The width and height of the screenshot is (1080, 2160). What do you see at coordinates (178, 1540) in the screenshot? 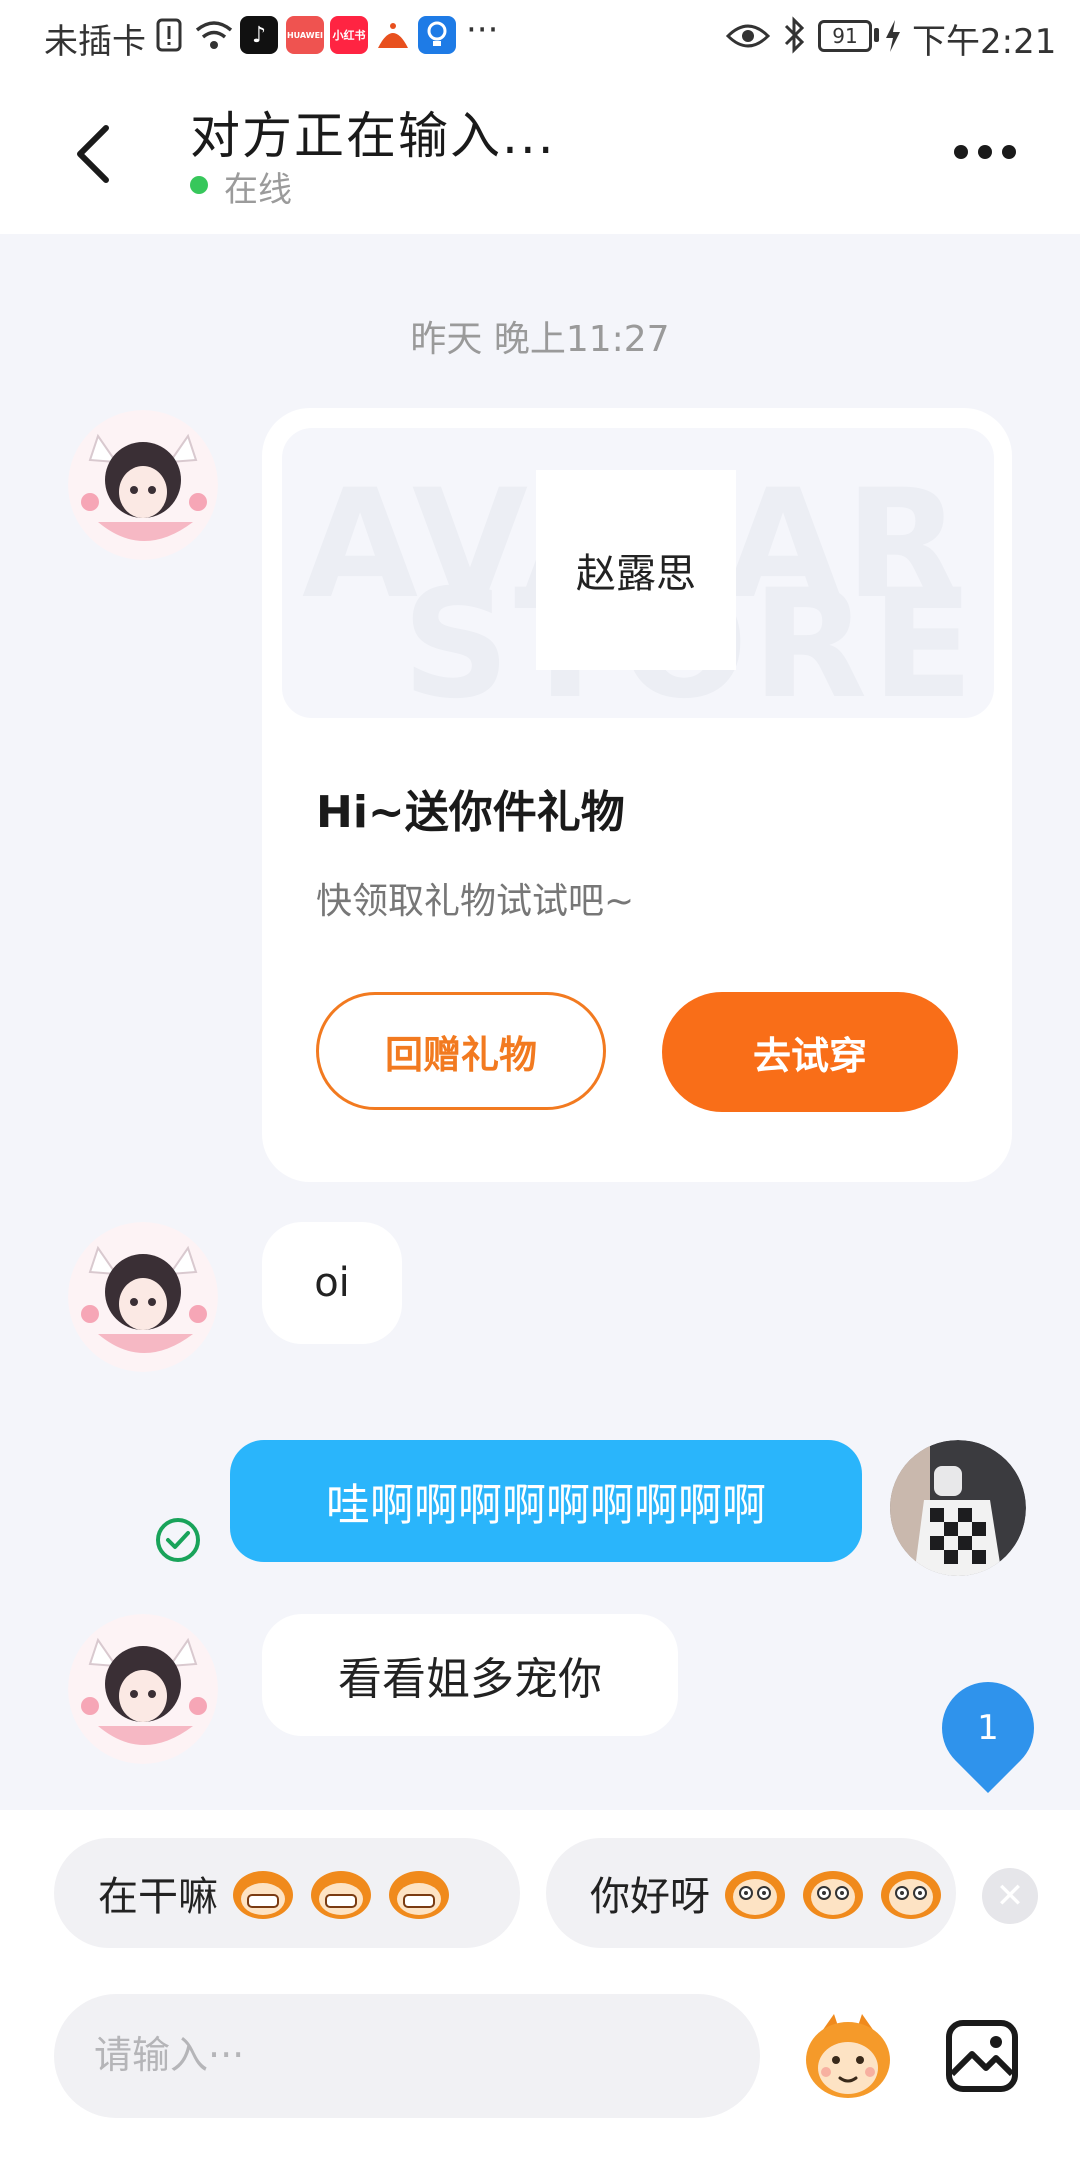
I see `read-check-icon` at bounding box center [178, 1540].